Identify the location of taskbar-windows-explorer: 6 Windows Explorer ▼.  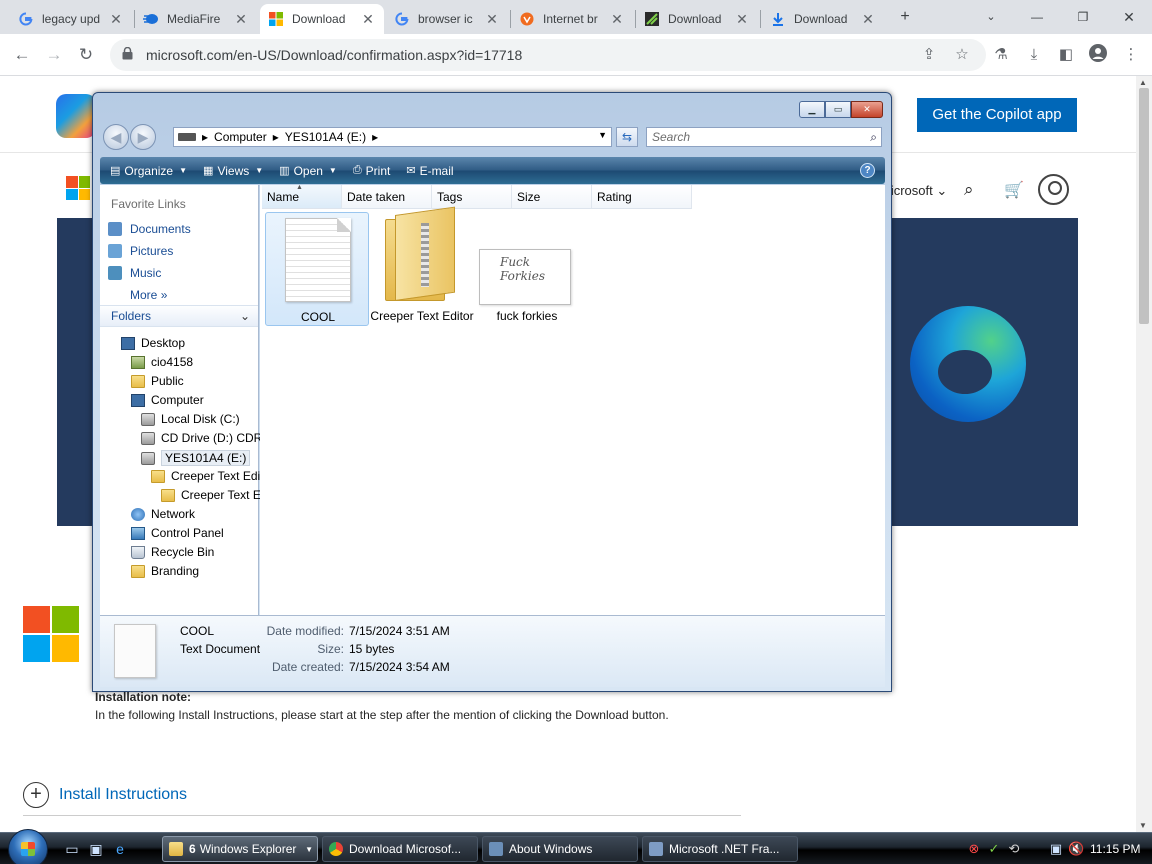
(240, 849).